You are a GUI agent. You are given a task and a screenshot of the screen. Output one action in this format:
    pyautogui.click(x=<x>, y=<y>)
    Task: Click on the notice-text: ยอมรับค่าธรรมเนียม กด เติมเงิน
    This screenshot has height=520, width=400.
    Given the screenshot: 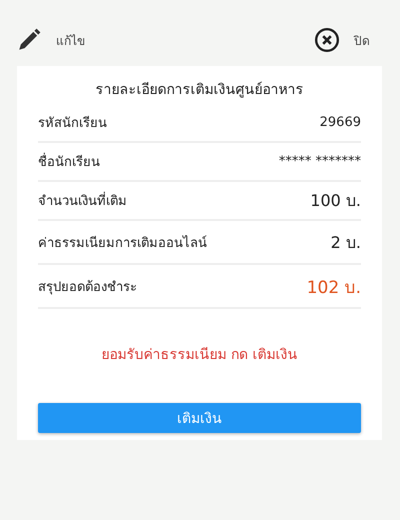 What is the action you would take?
    pyautogui.click(x=199, y=355)
    